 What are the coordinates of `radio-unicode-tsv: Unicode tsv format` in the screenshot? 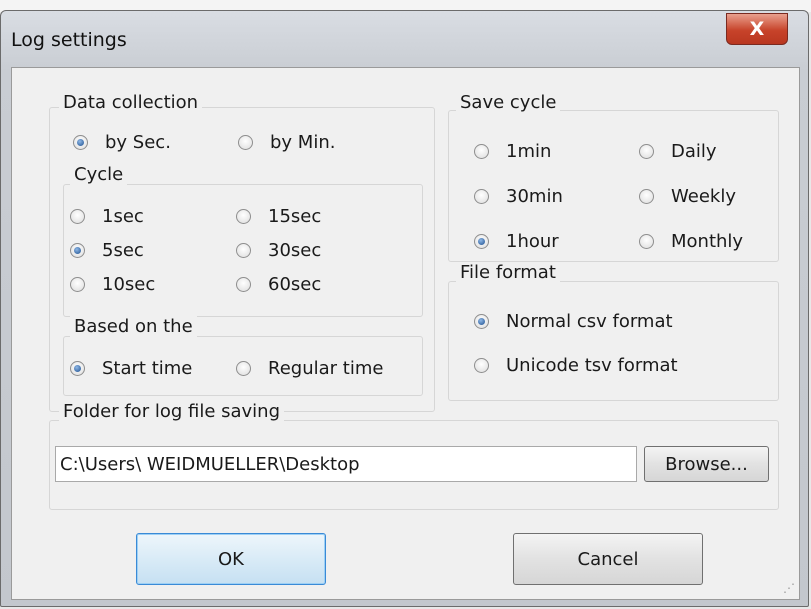 It's located at (576, 365).